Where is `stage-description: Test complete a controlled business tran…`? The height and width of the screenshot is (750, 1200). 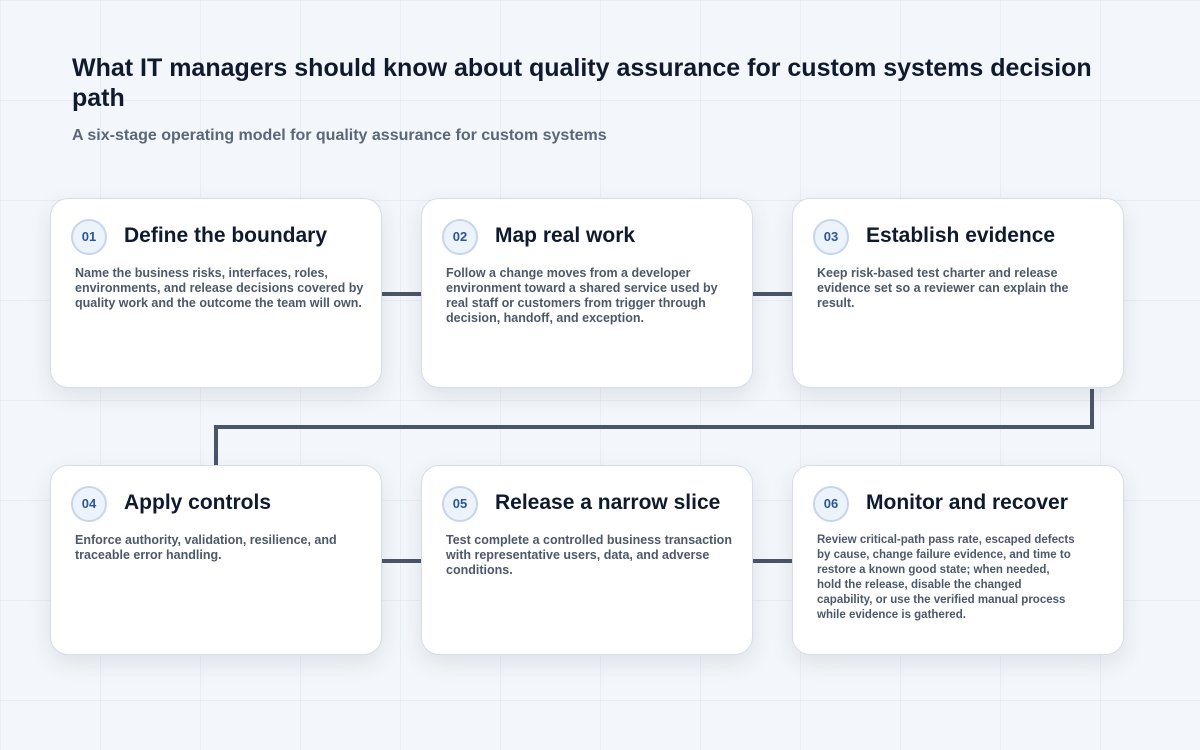
stage-description: Test complete a controlled business tran… is located at coordinates (589, 555).